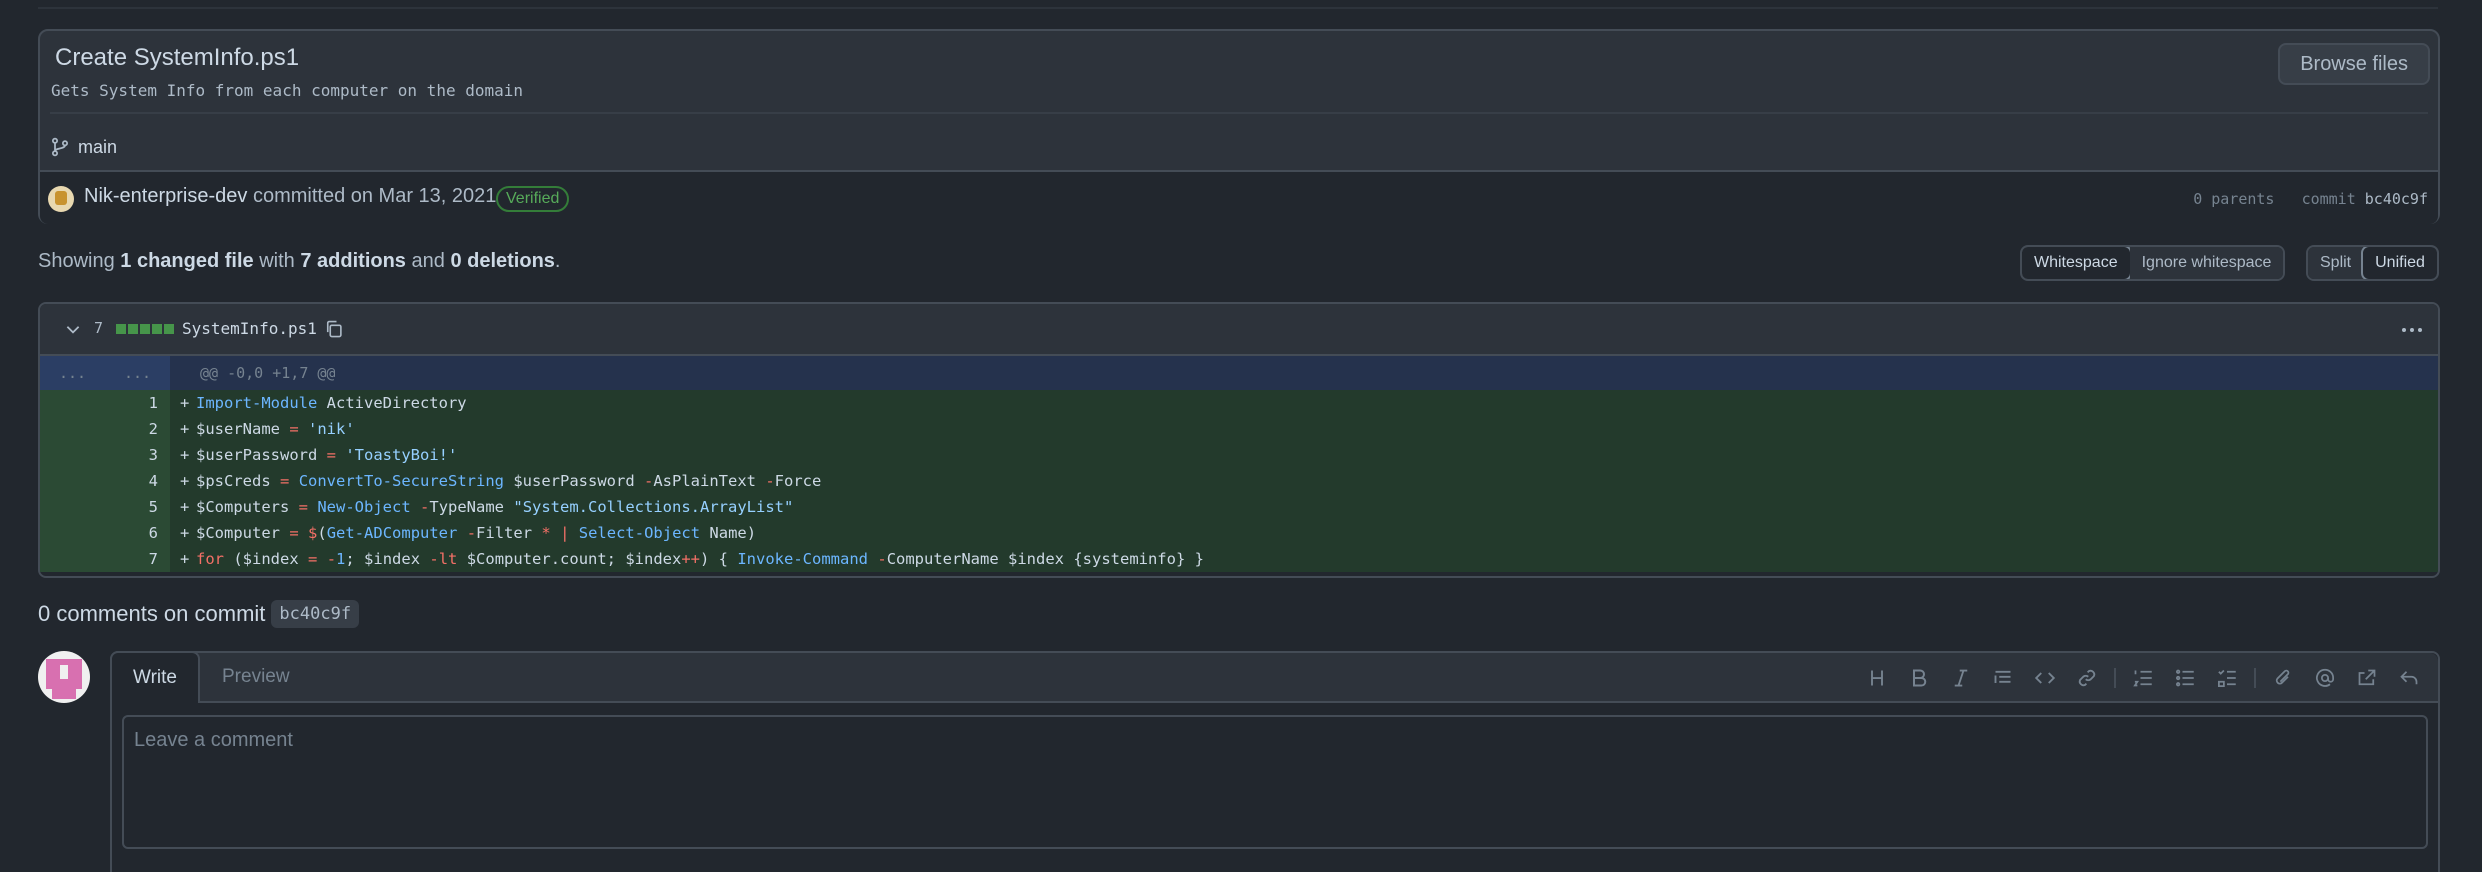  What do you see at coordinates (145, 329) in the screenshot?
I see `diffstat-bars` at bounding box center [145, 329].